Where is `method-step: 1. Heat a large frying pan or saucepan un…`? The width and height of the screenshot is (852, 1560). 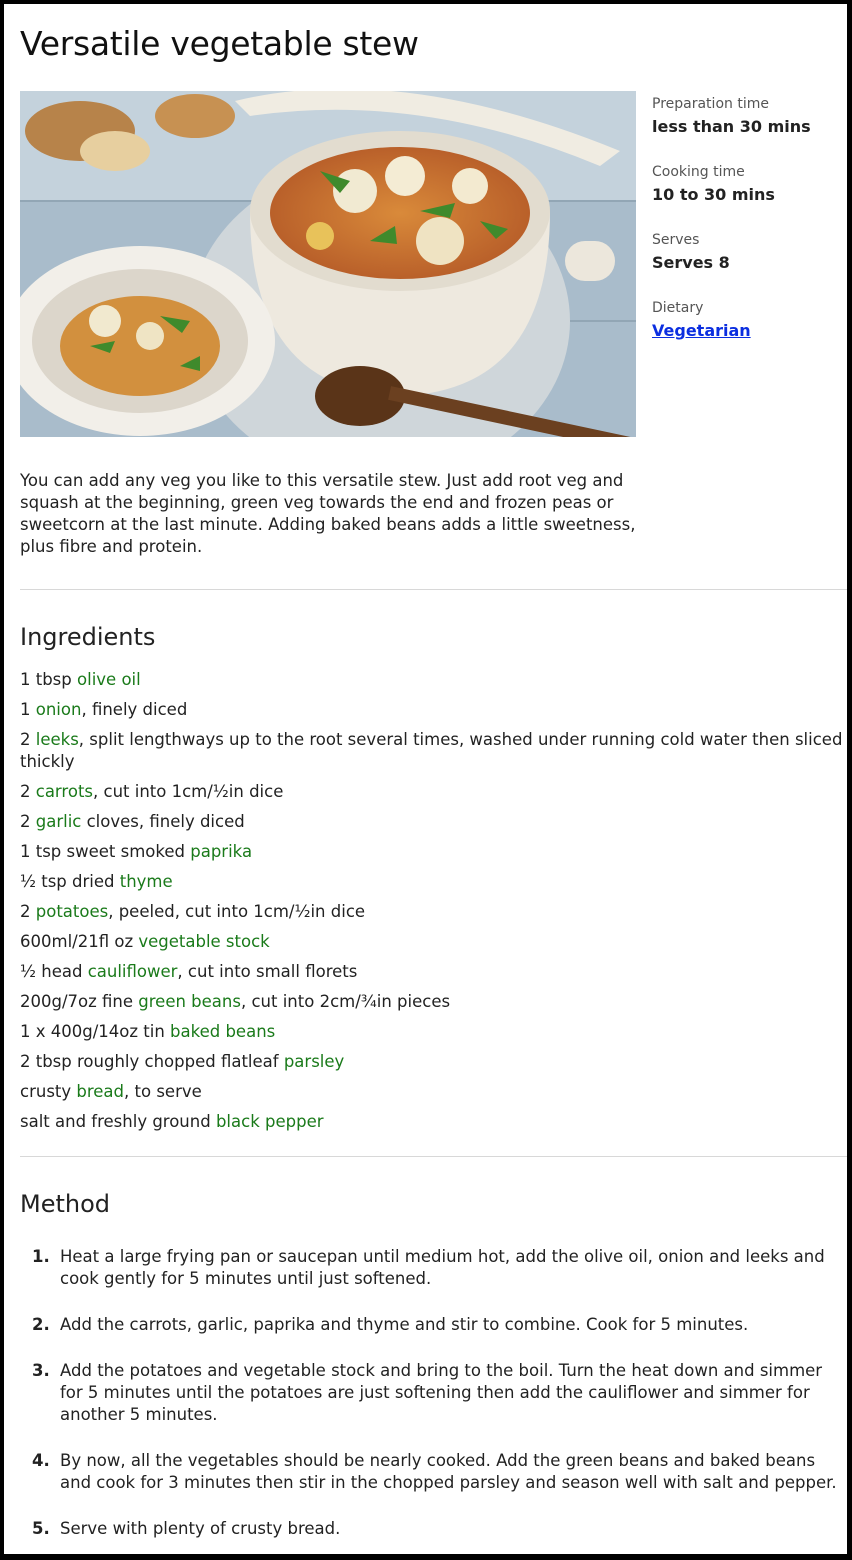
method-step: 1. Heat a large frying pan or saucepan un… is located at coordinates (433, 1268).